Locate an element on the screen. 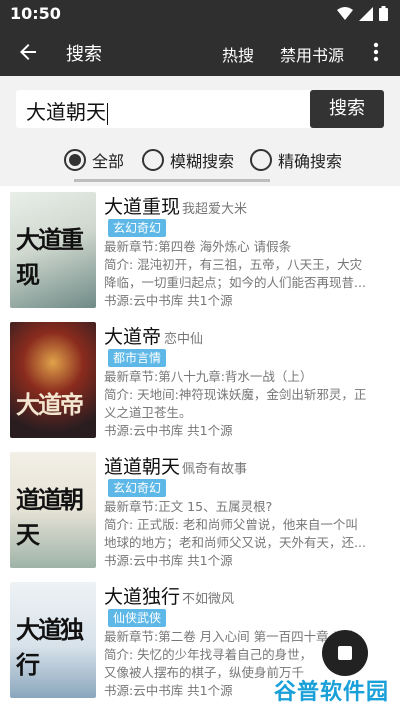 The image size is (400, 710). cover-title: 大道独行 is located at coordinates (50, 647).